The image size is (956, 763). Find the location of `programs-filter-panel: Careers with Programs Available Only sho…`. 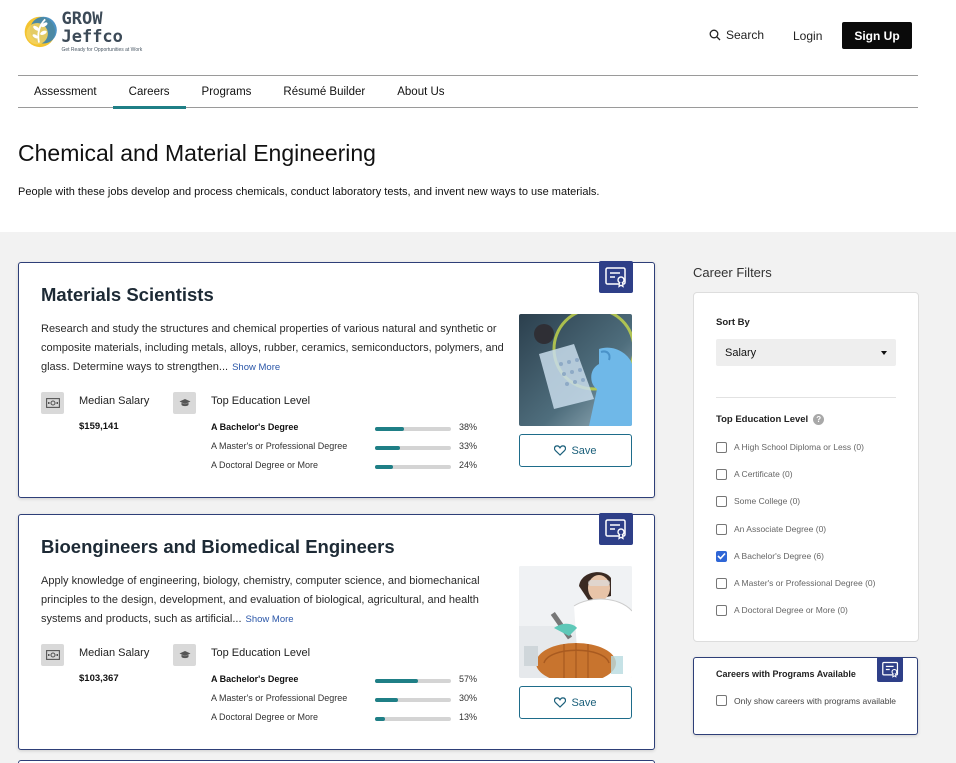

programs-filter-panel: Careers with Programs Available Only sho… is located at coordinates (805, 696).